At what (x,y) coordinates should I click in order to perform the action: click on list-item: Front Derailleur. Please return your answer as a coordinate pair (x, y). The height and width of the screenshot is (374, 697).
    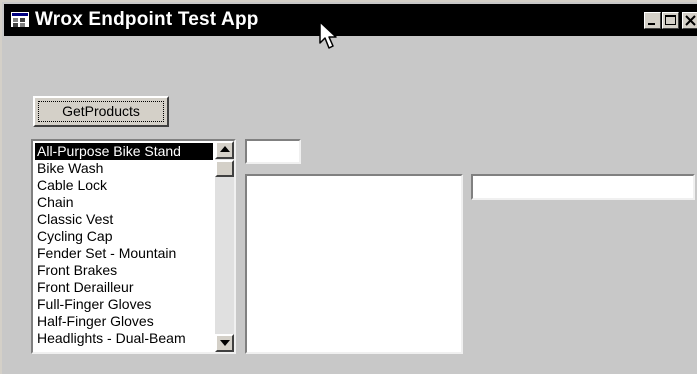
    Looking at the image, I should click on (124, 287).